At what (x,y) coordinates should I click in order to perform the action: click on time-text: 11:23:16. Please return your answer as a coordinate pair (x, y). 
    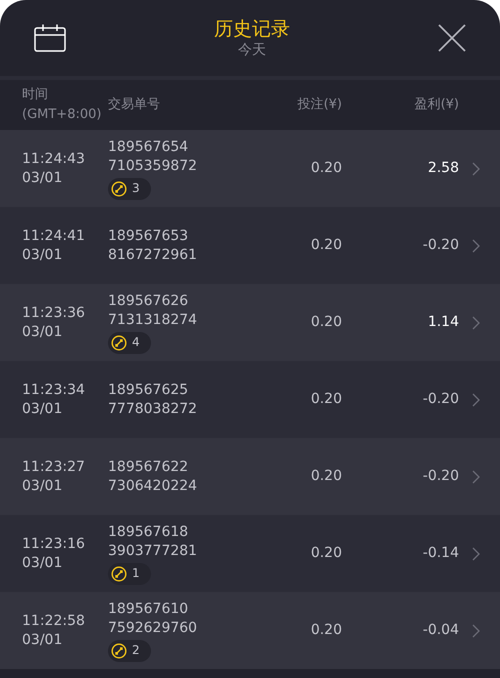
    Looking at the image, I should click on (54, 544).